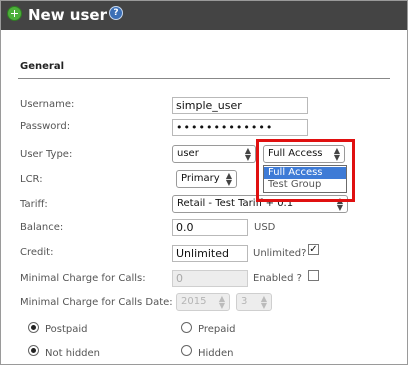  Describe the element at coordinates (42, 66) in the screenshot. I see `section-title: General` at that location.